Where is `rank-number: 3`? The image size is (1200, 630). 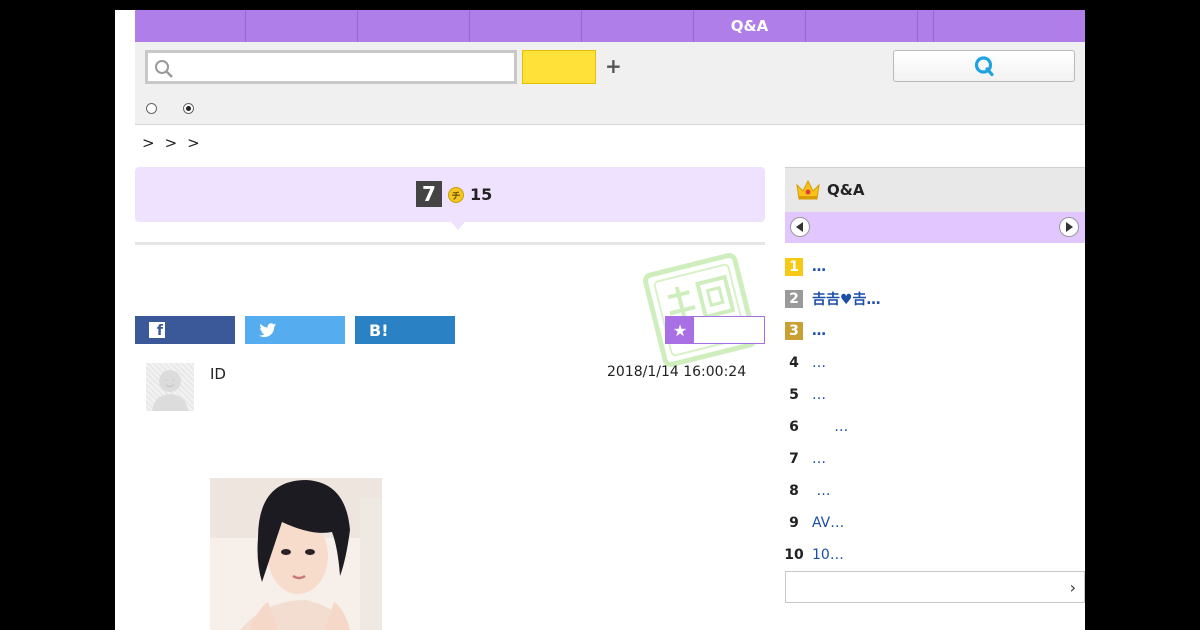 rank-number: 3 is located at coordinates (794, 331).